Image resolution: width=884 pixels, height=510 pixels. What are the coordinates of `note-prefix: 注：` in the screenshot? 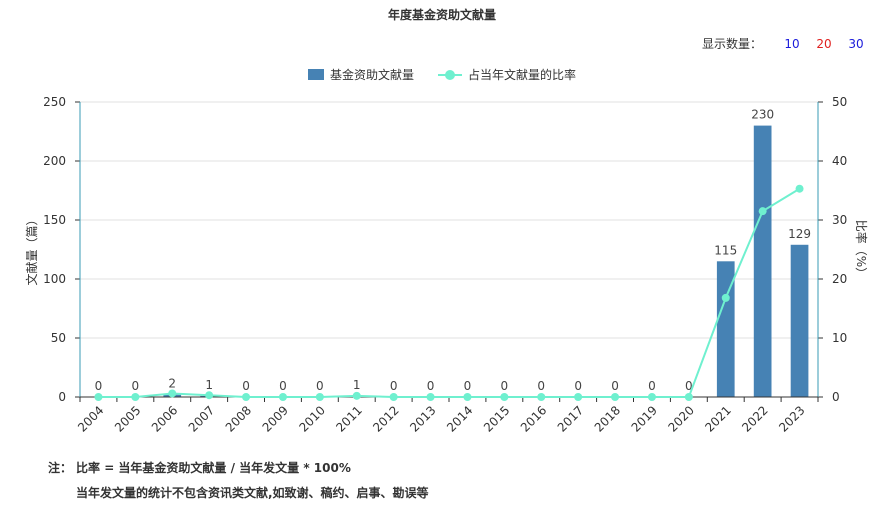 It's located at (60, 468).